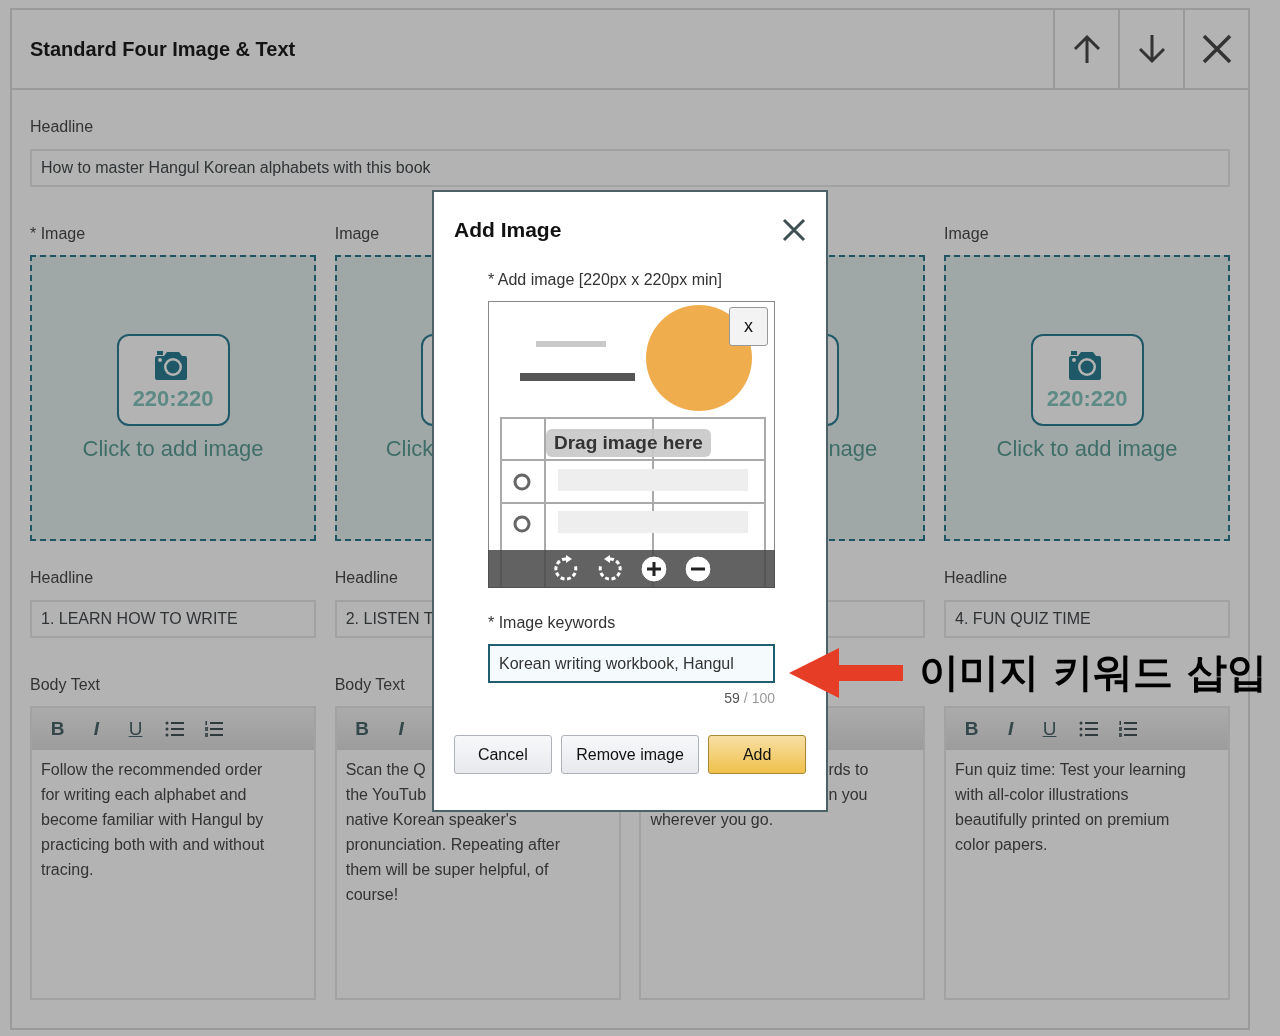  What do you see at coordinates (1063, 820) in the screenshot?
I see `body-text: beautifully printed on premium` at bounding box center [1063, 820].